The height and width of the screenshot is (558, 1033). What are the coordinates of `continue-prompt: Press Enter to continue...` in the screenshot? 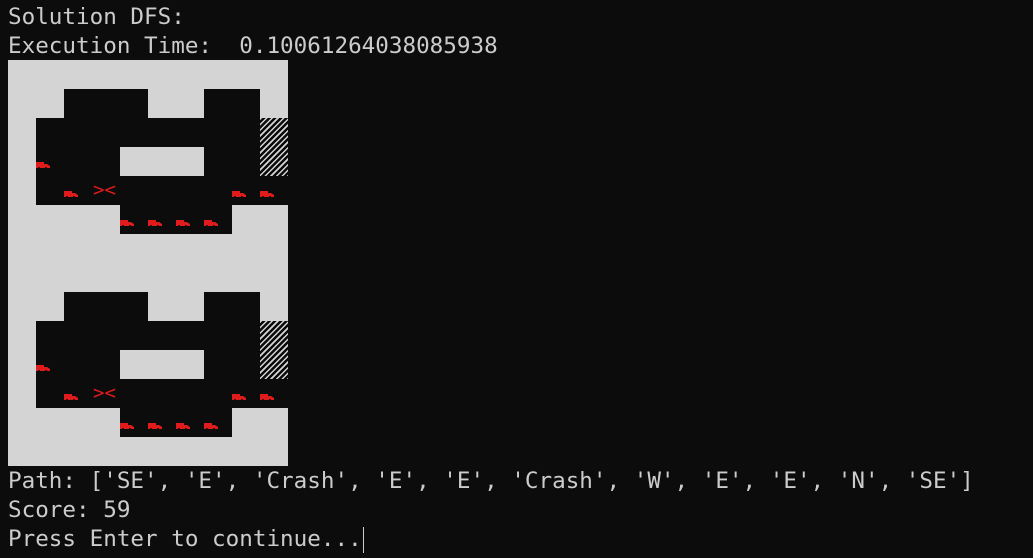 It's located at (186, 539).